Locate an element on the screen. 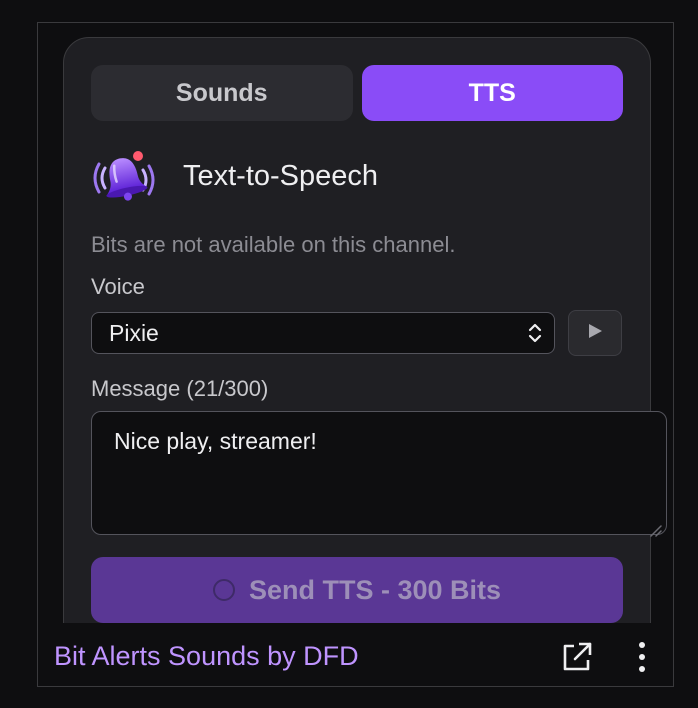 This screenshot has height=708, width=698. panel-header: Text-to-Speech is located at coordinates (234, 176).